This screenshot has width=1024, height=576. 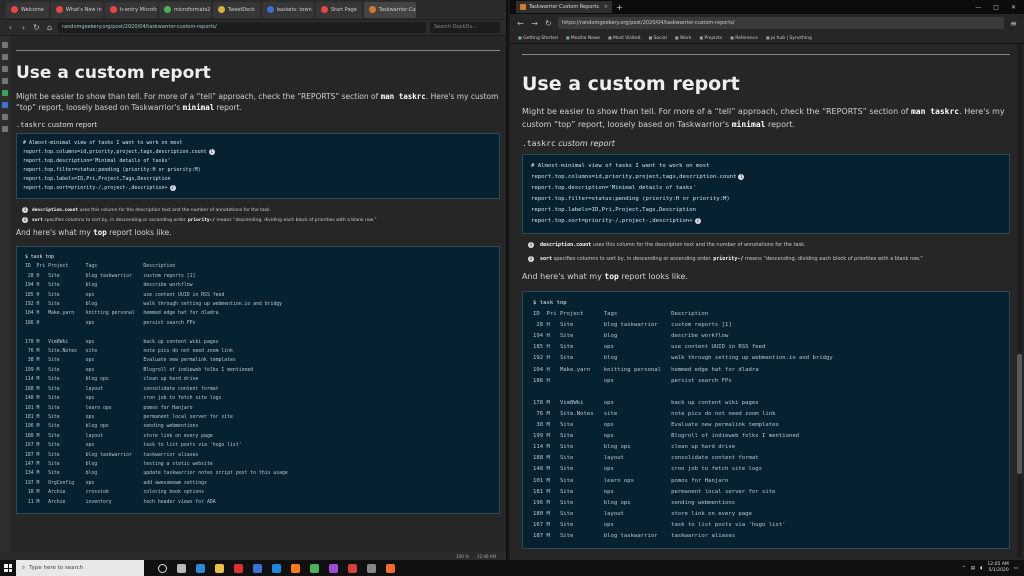 I want to click on minimize-icon: —, so click(x=978, y=7).